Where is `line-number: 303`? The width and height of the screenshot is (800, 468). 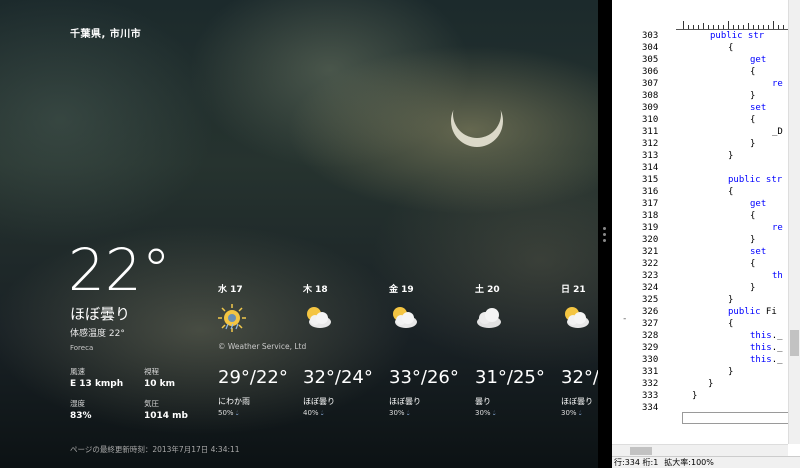 line-number: 303 is located at coordinates (650, 36).